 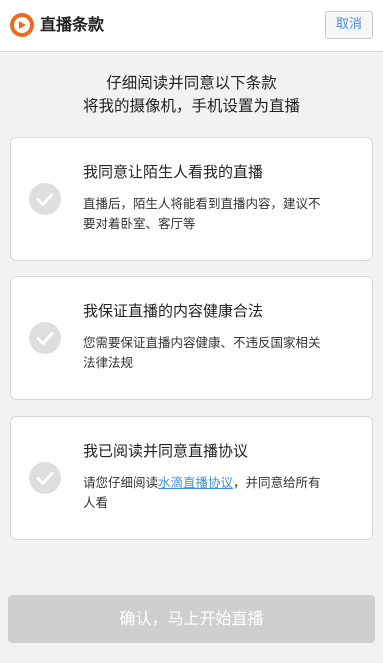 I want to click on term-description-suffix: ，并同意给所有, so click(x=277, y=482).